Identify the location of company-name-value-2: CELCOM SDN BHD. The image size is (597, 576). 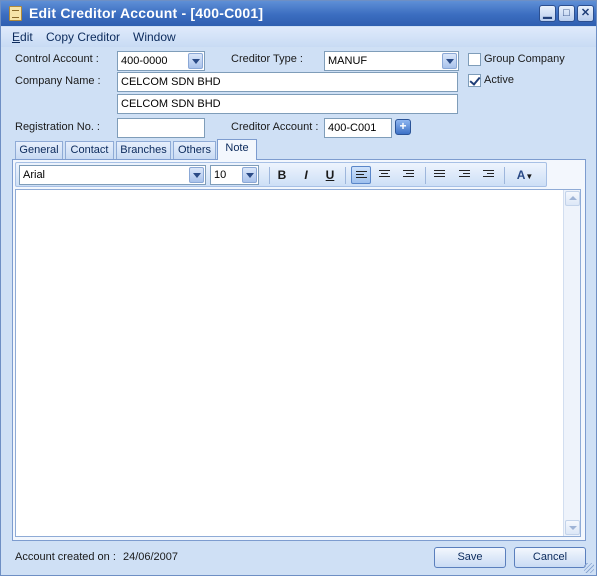
(171, 104).